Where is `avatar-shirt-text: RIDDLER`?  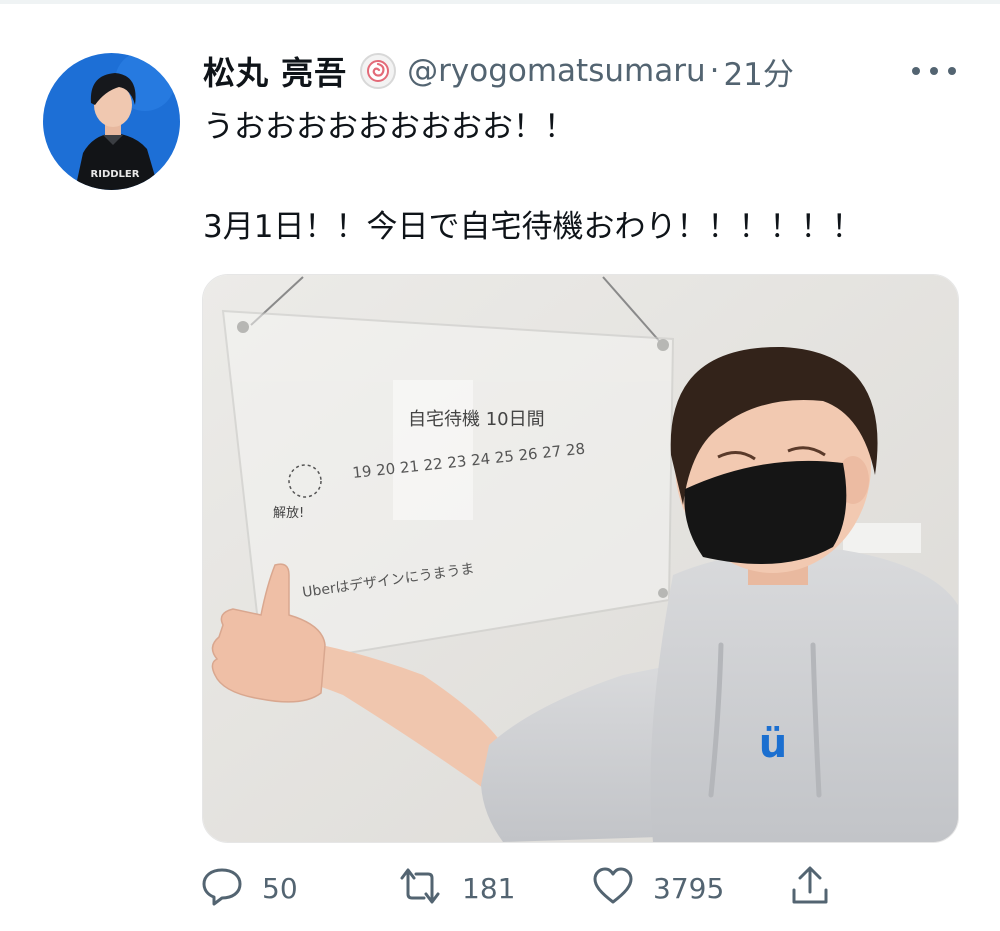
avatar-shirt-text: RIDDLER is located at coordinates (115, 174).